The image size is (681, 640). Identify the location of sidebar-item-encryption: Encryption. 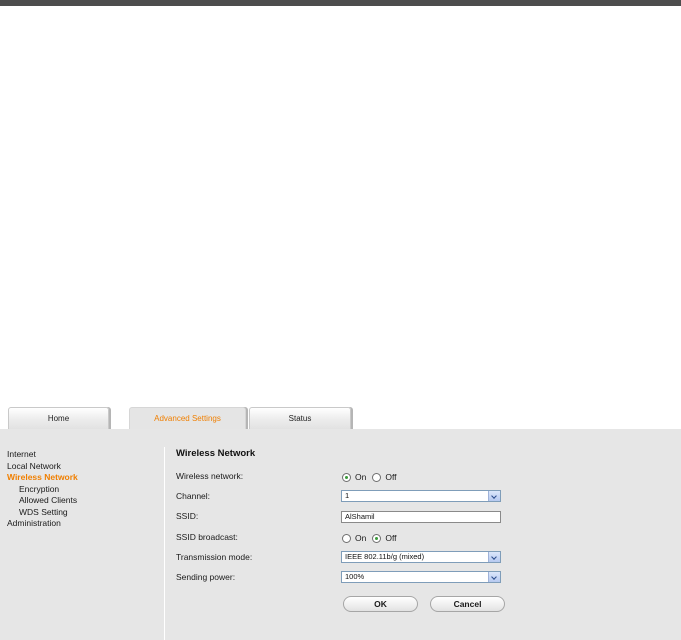
(82, 490).